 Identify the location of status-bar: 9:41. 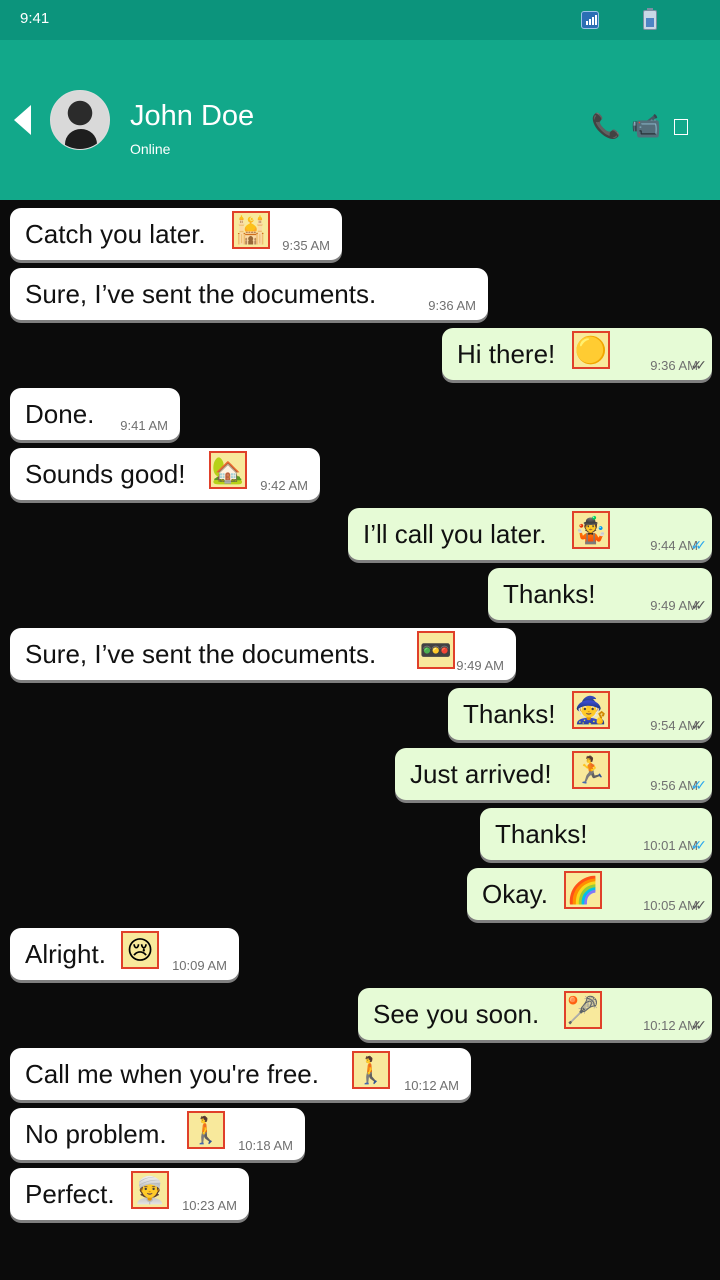
(360, 20).